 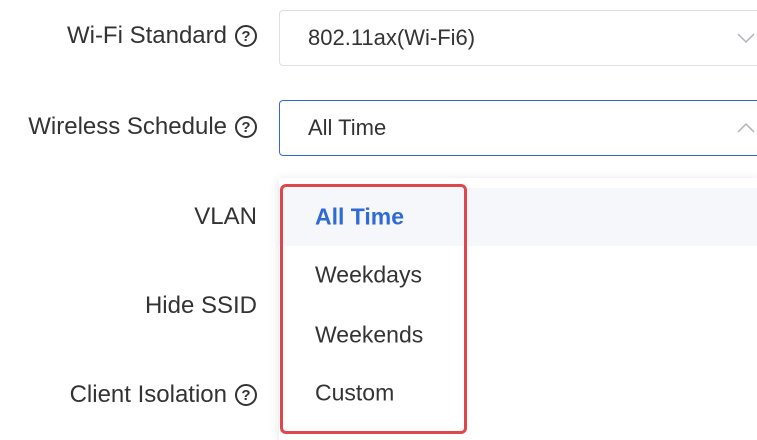 What do you see at coordinates (392, 37) in the screenshot?
I see `wifi-standard-value: 802.11ax(Wi-Fi6)` at bounding box center [392, 37].